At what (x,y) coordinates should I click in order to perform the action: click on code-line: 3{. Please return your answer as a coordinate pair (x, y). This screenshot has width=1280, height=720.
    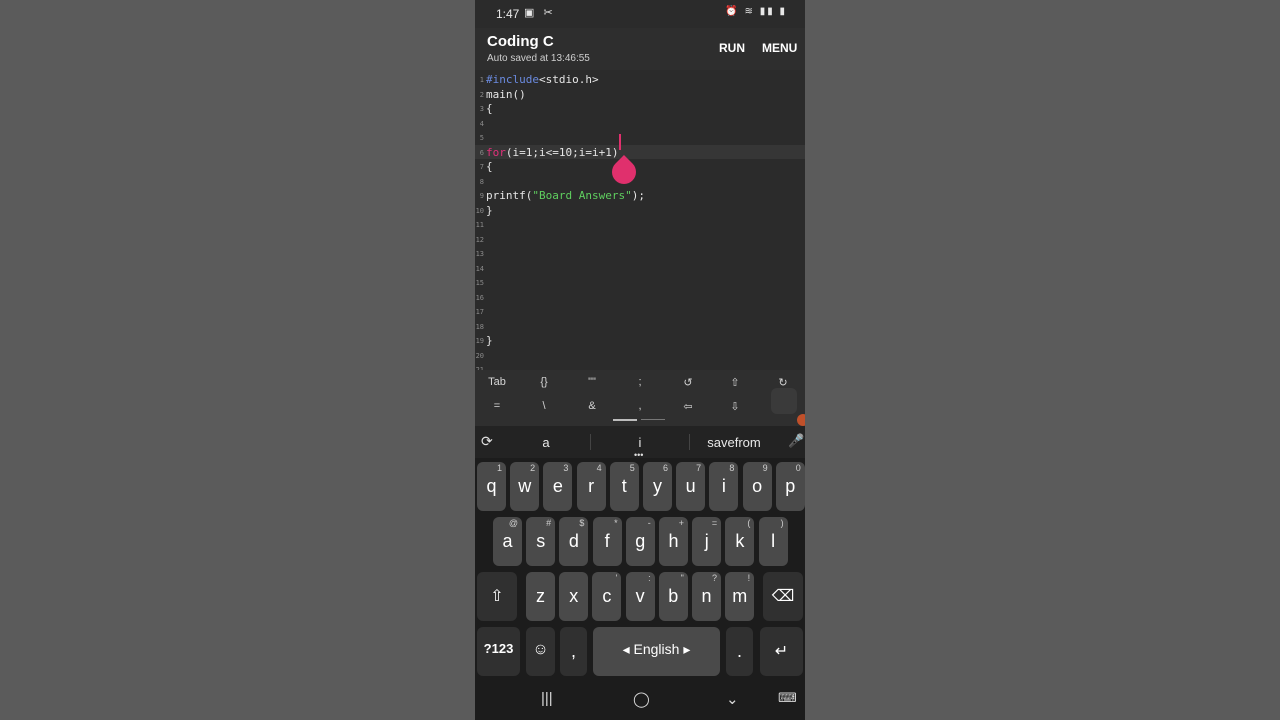
    Looking at the image, I should click on (640, 108).